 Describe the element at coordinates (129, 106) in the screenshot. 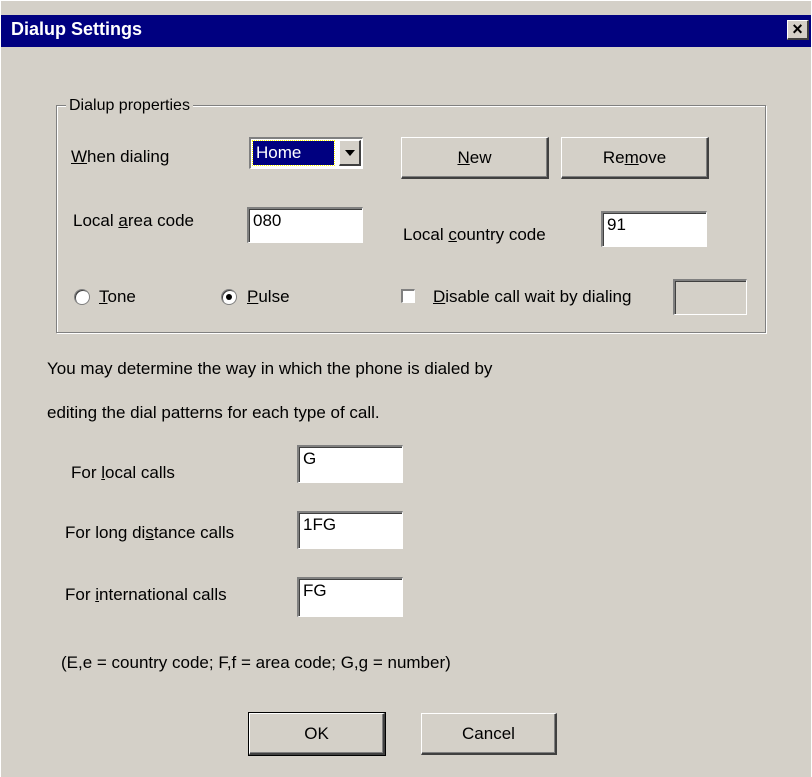

I see `group-label: Dialup properties` at that location.